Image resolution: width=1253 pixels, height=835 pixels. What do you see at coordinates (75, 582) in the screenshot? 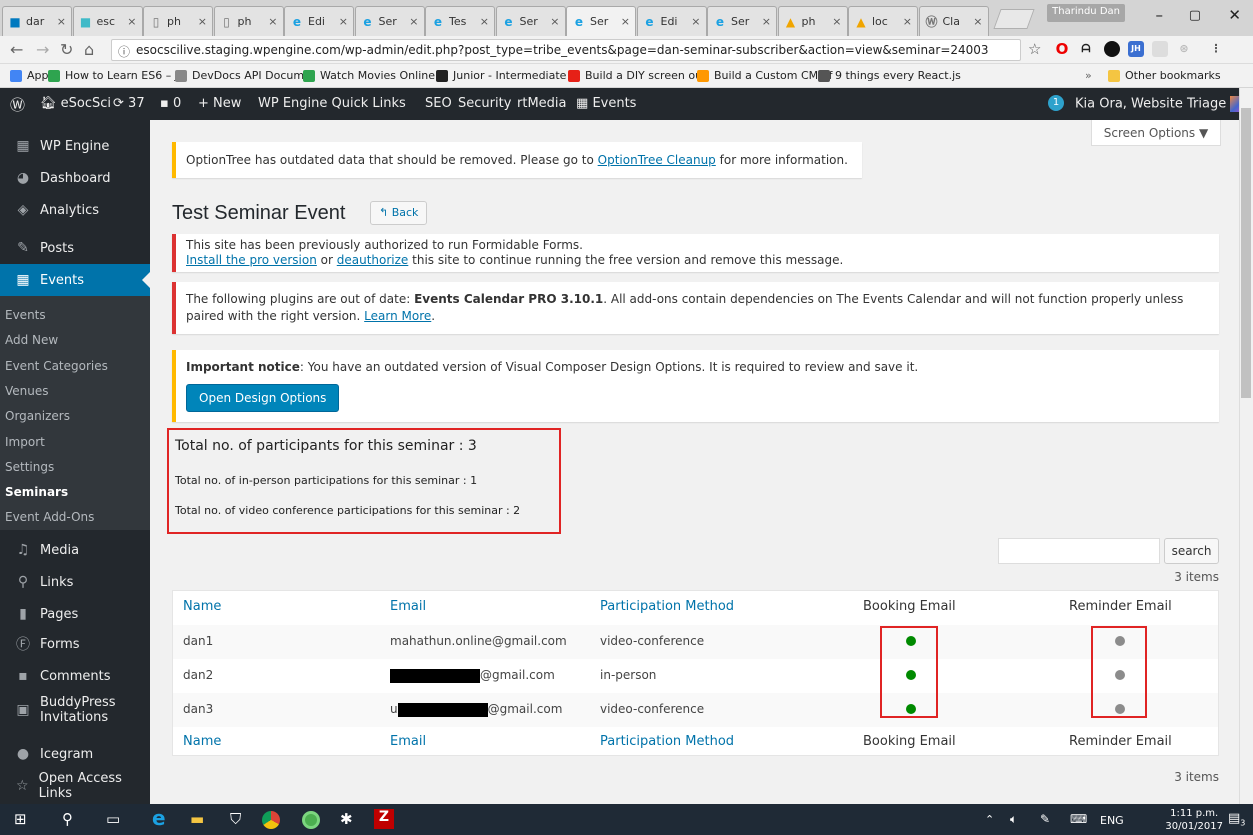
I see `sidebar-item-links: ⚲ Links` at bounding box center [75, 582].